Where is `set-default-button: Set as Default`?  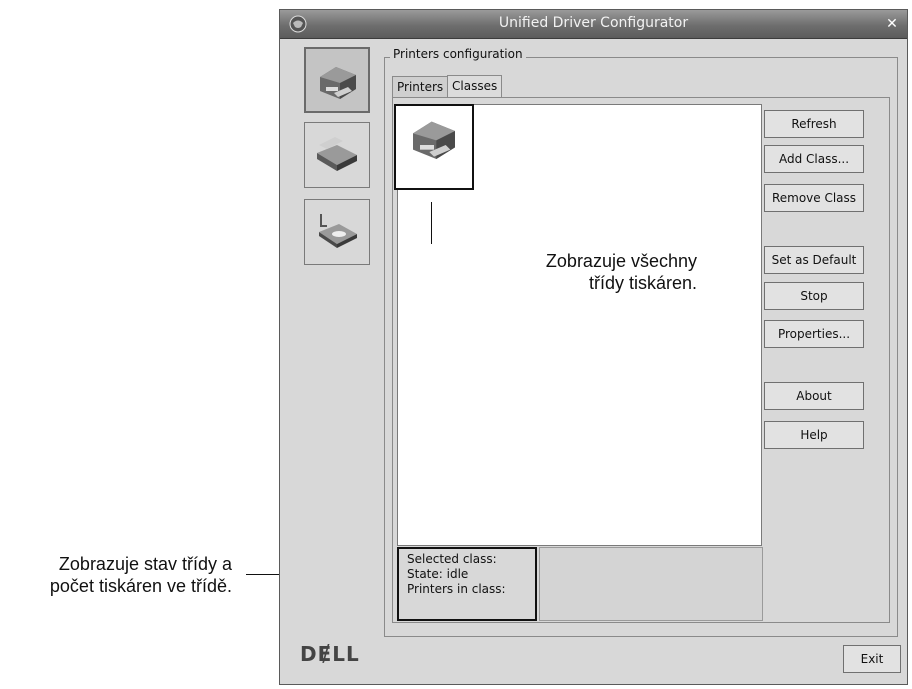
set-default-button: Set as Default is located at coordinates (814, 260).